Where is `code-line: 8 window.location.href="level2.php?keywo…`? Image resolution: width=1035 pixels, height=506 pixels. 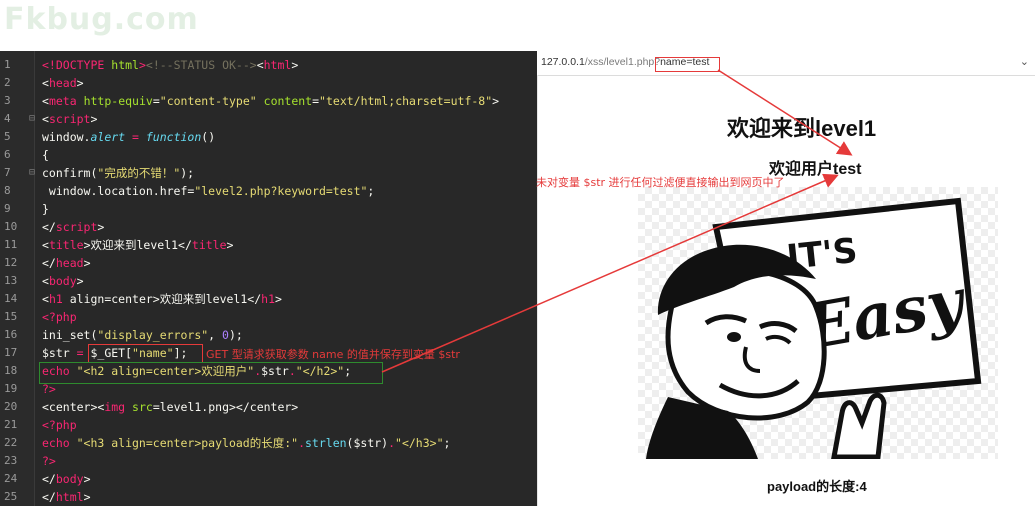
code-line: 8 window.location.href="level2.php?keywo… is located at coordinates (189, 191).